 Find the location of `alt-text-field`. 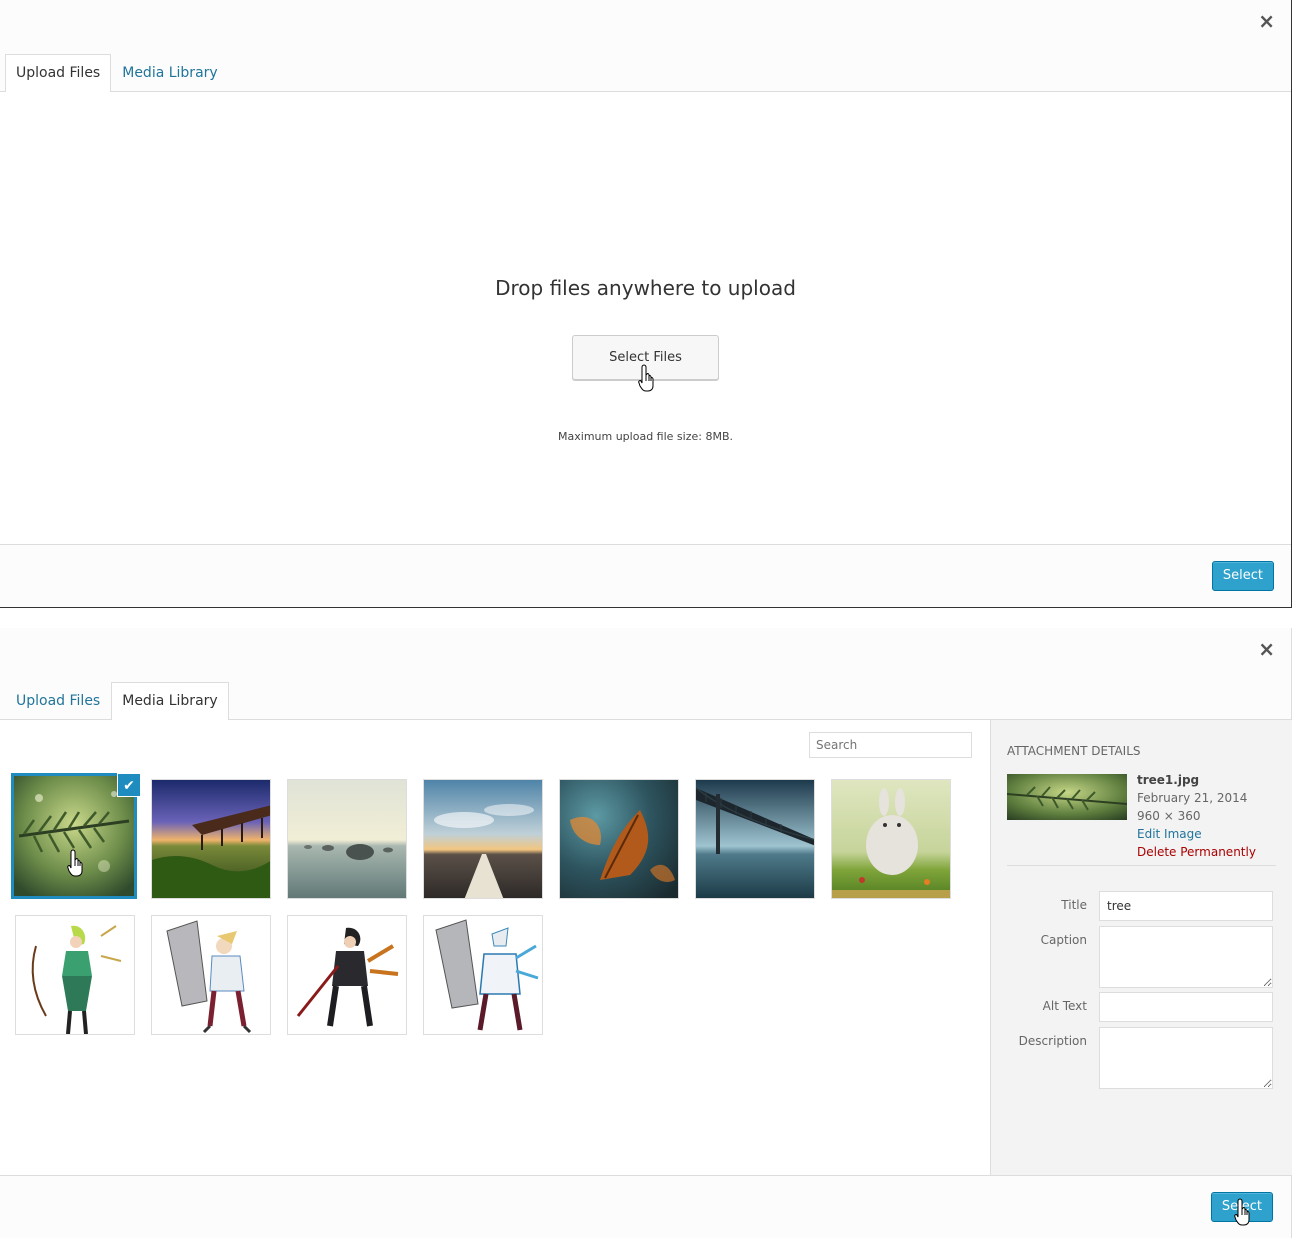

alt-text-field is located at coordinates (1186, 1007).